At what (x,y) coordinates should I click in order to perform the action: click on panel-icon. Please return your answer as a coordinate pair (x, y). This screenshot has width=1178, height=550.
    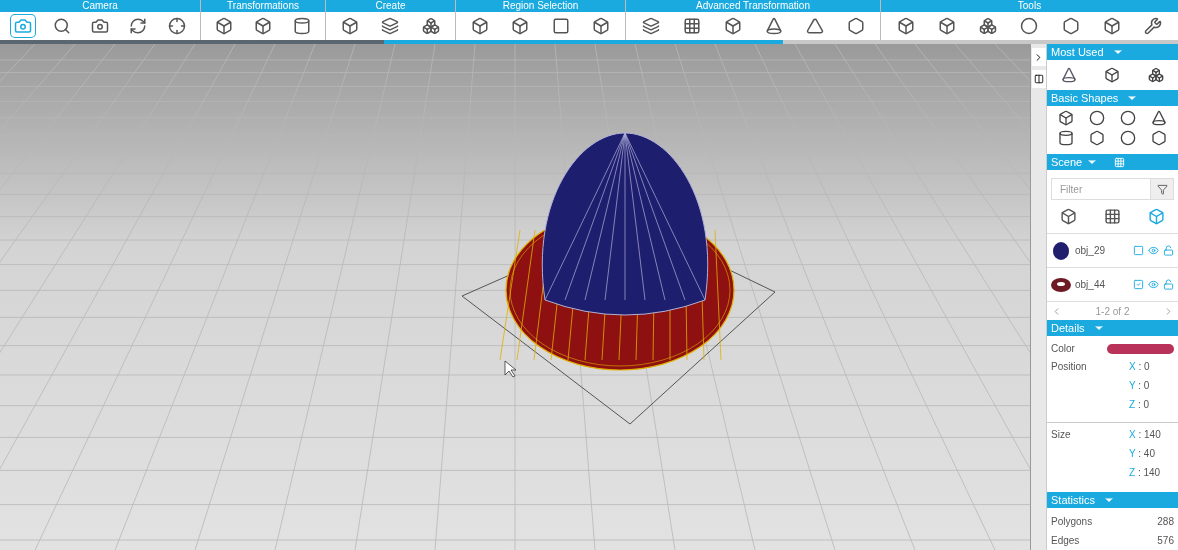
    Looking at the image, I should click on (1038, 79).